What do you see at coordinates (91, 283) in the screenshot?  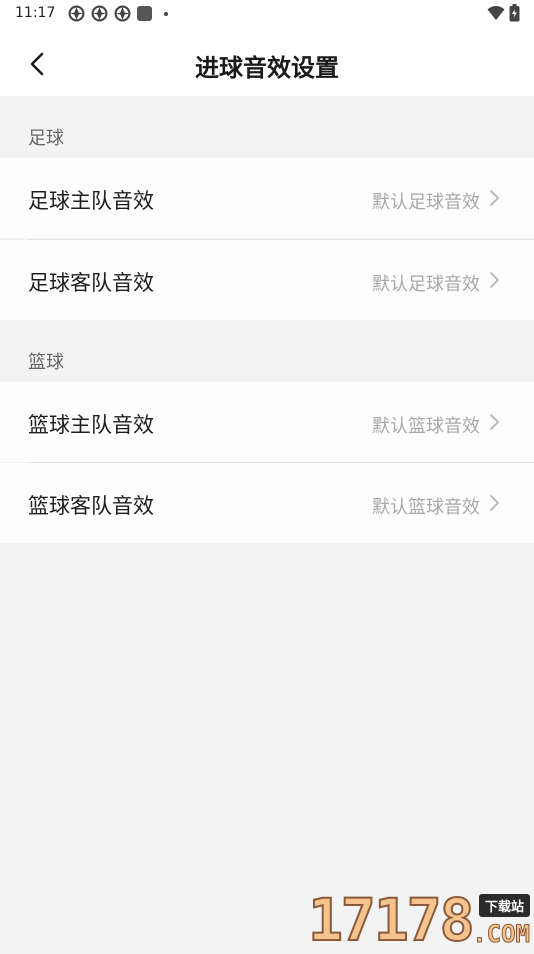 I see `row-label: 足球客队音效` at bounding box center [91, 283].